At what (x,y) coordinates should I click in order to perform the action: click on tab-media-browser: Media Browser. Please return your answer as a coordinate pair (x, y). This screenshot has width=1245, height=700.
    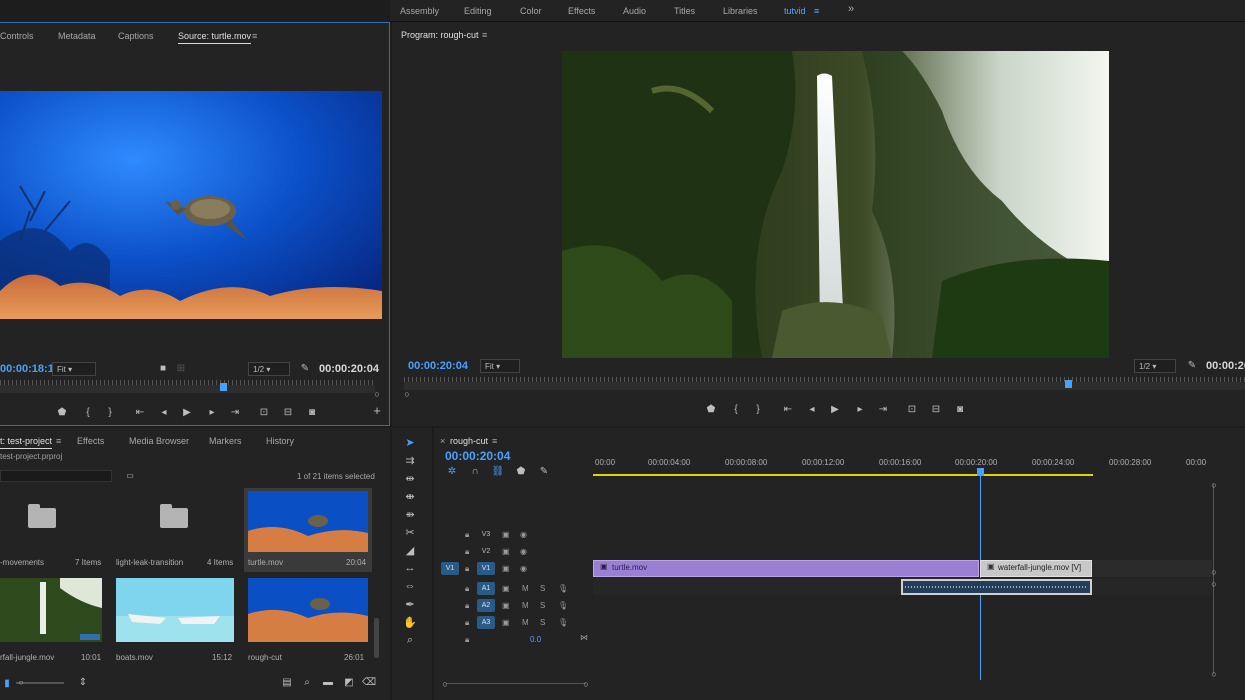
    Looking at the image, I should click on (159, 441).